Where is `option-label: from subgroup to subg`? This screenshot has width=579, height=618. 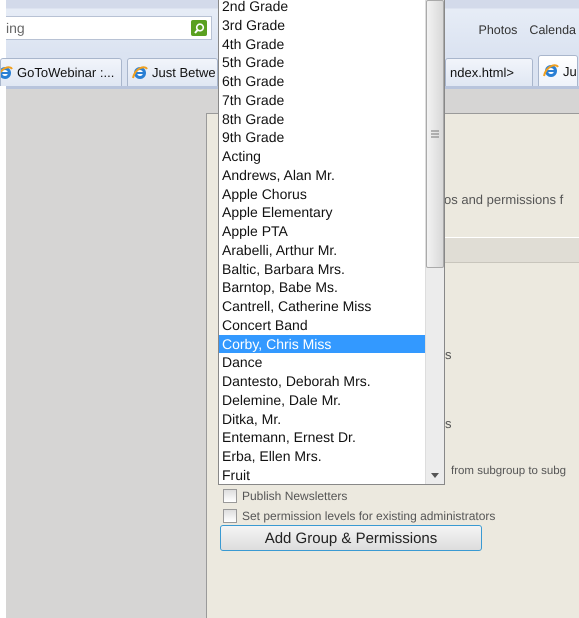 option-label: from subgroup to subg is located at coordinates (508, 471).